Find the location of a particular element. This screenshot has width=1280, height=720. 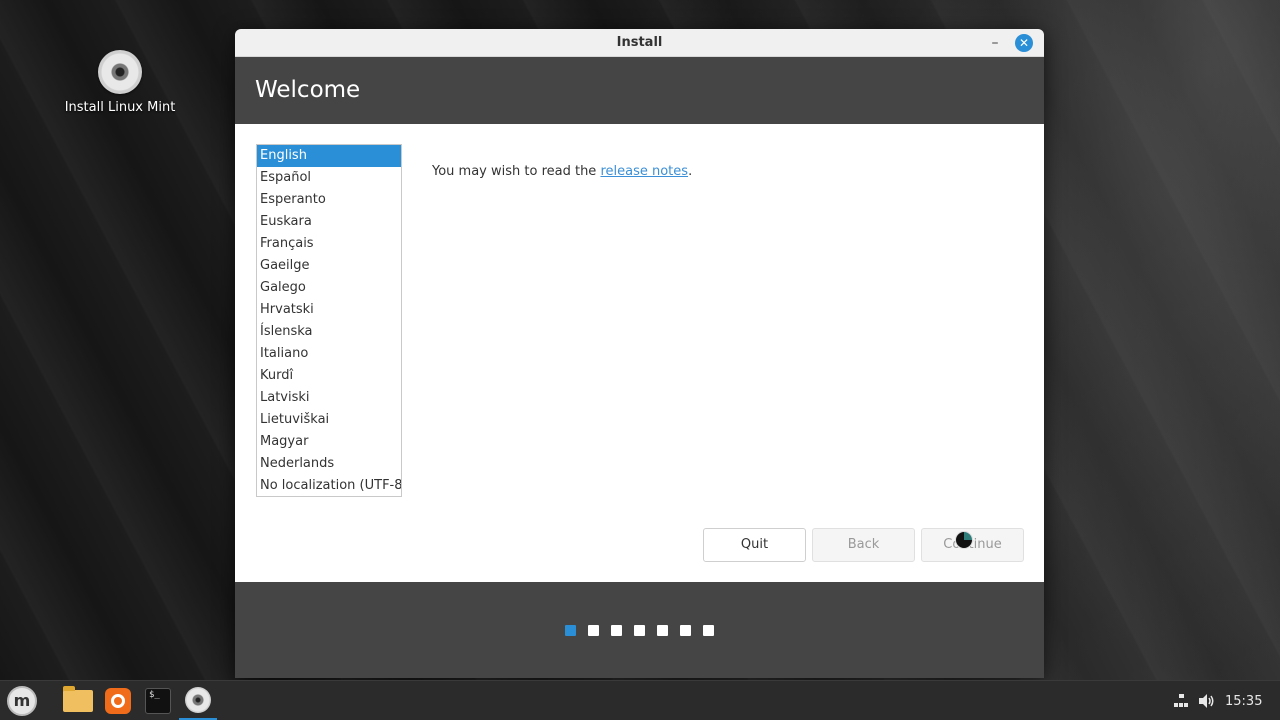

taskbar: m $_ 15:35 is located at coordinates (640, 700).